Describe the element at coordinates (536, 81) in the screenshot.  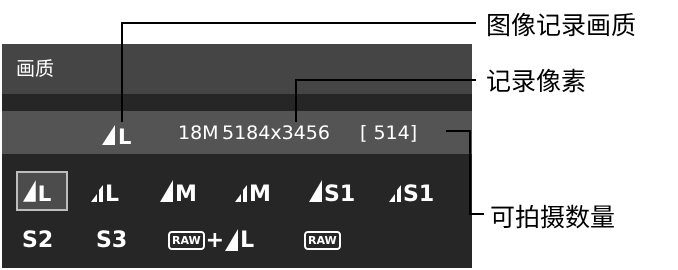
I see `callout-recorded-pixels: 记录像素` at that location.